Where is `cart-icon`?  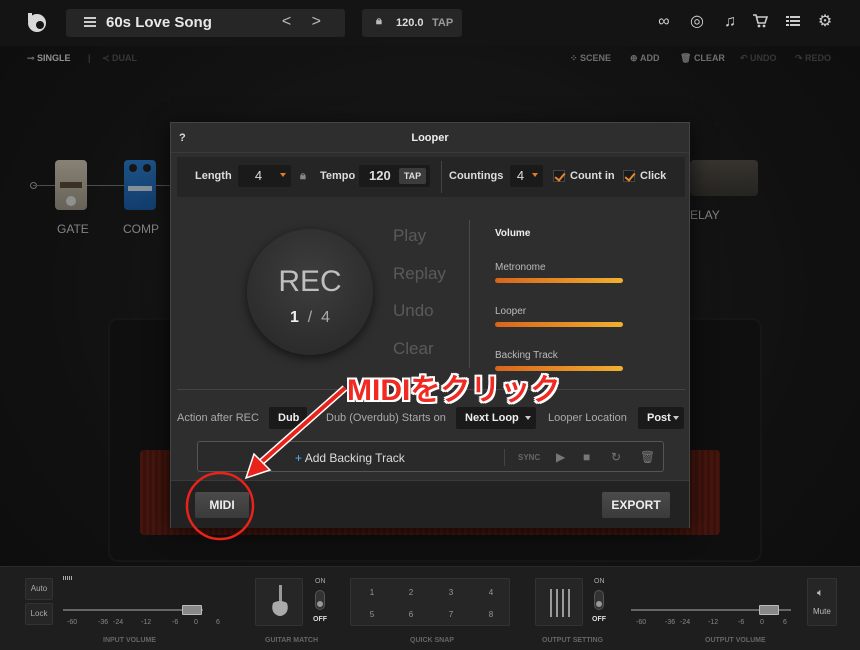
cart-icon is located at coordinates (760, 22).